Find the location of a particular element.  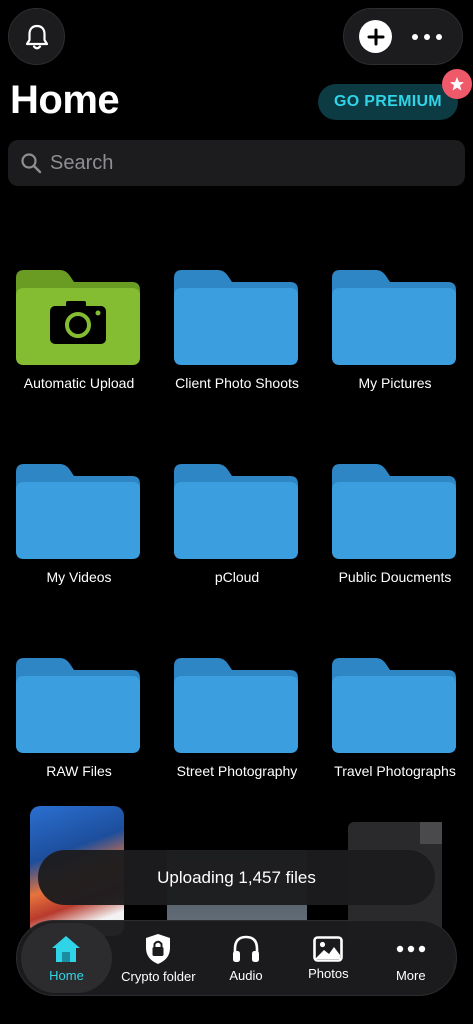

folder-my-pictures: My Pictures is located at coordinates (394, 345).